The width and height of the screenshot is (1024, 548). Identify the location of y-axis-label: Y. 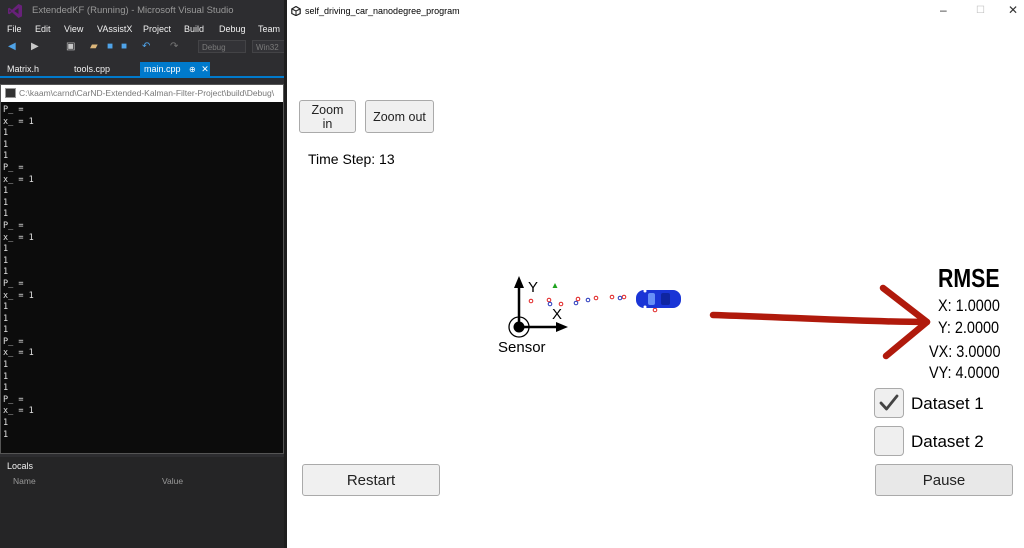
(533, 287).